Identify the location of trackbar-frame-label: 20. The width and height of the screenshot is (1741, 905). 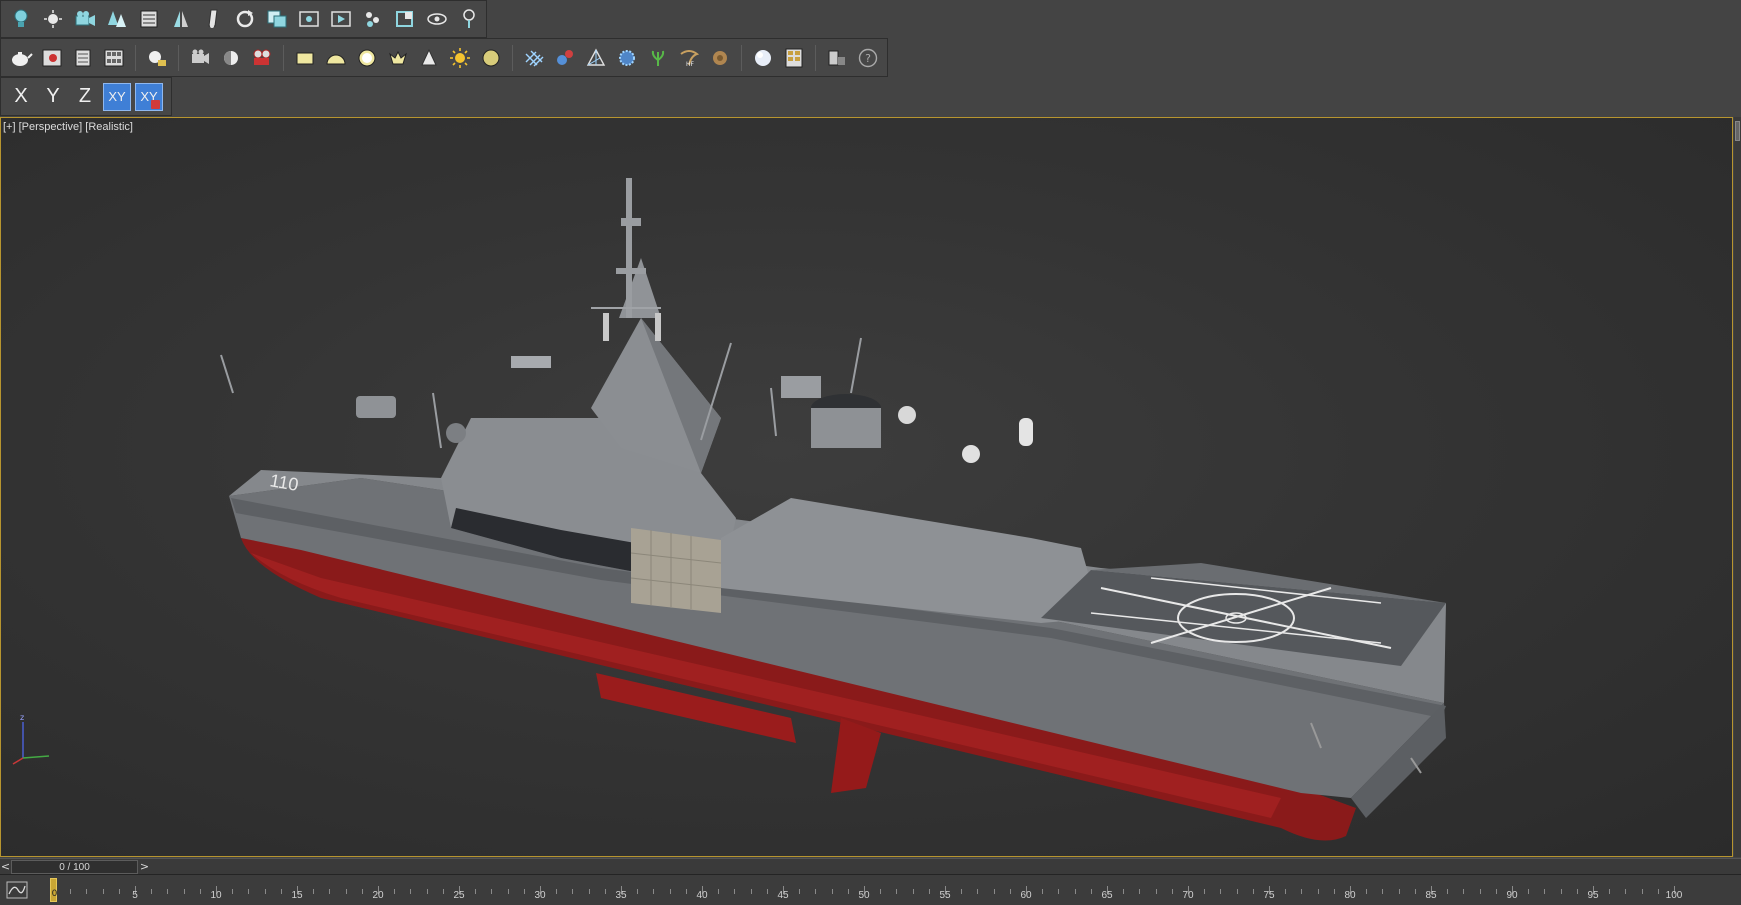
(378, 895).